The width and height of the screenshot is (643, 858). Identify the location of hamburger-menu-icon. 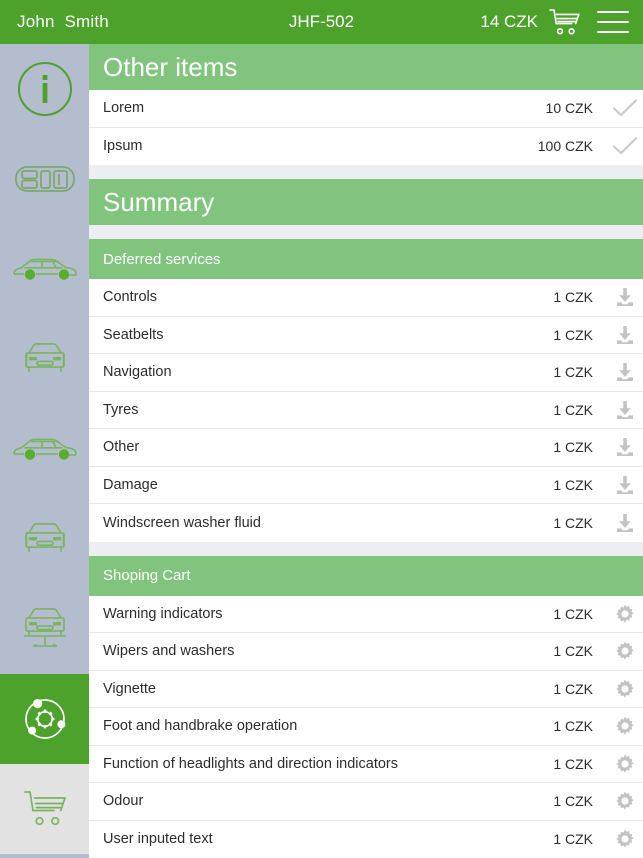
(613, 22).